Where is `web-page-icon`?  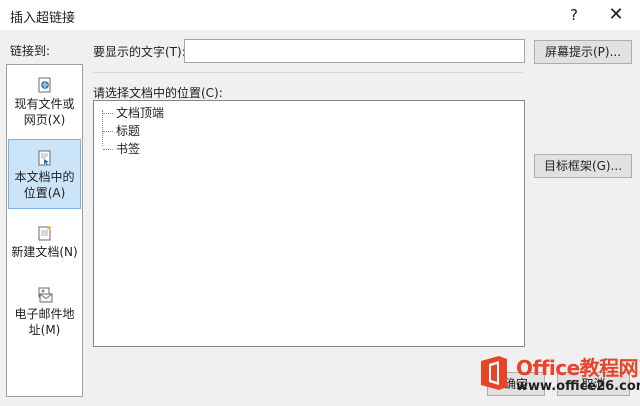
web-page-icon is located at coordinates (44, 85).